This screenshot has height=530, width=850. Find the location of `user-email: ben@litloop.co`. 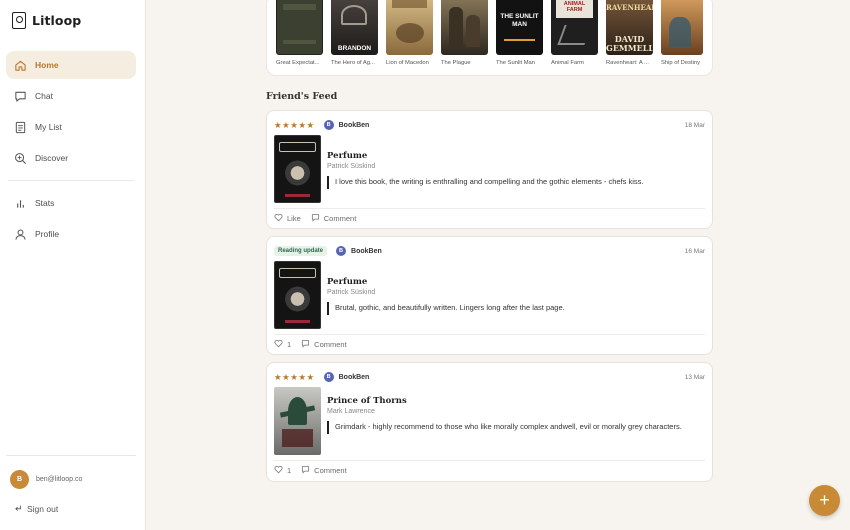

user-email: ben@litloop.co is located at coordinates (59, 479).